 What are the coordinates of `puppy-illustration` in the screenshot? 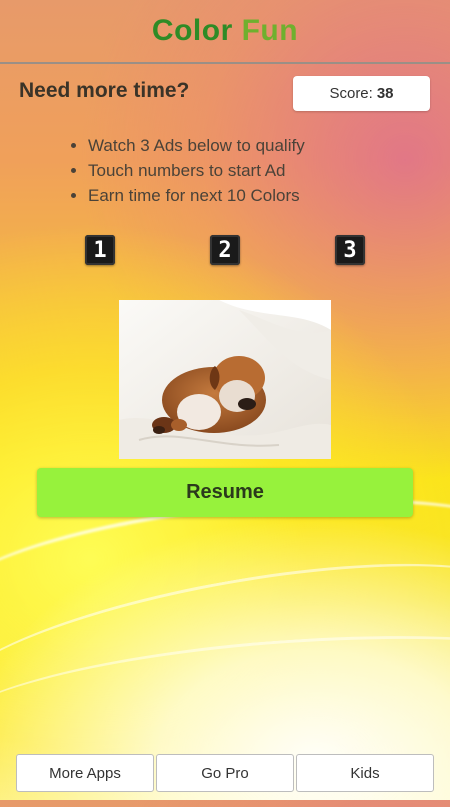 It's located at (225, 379).